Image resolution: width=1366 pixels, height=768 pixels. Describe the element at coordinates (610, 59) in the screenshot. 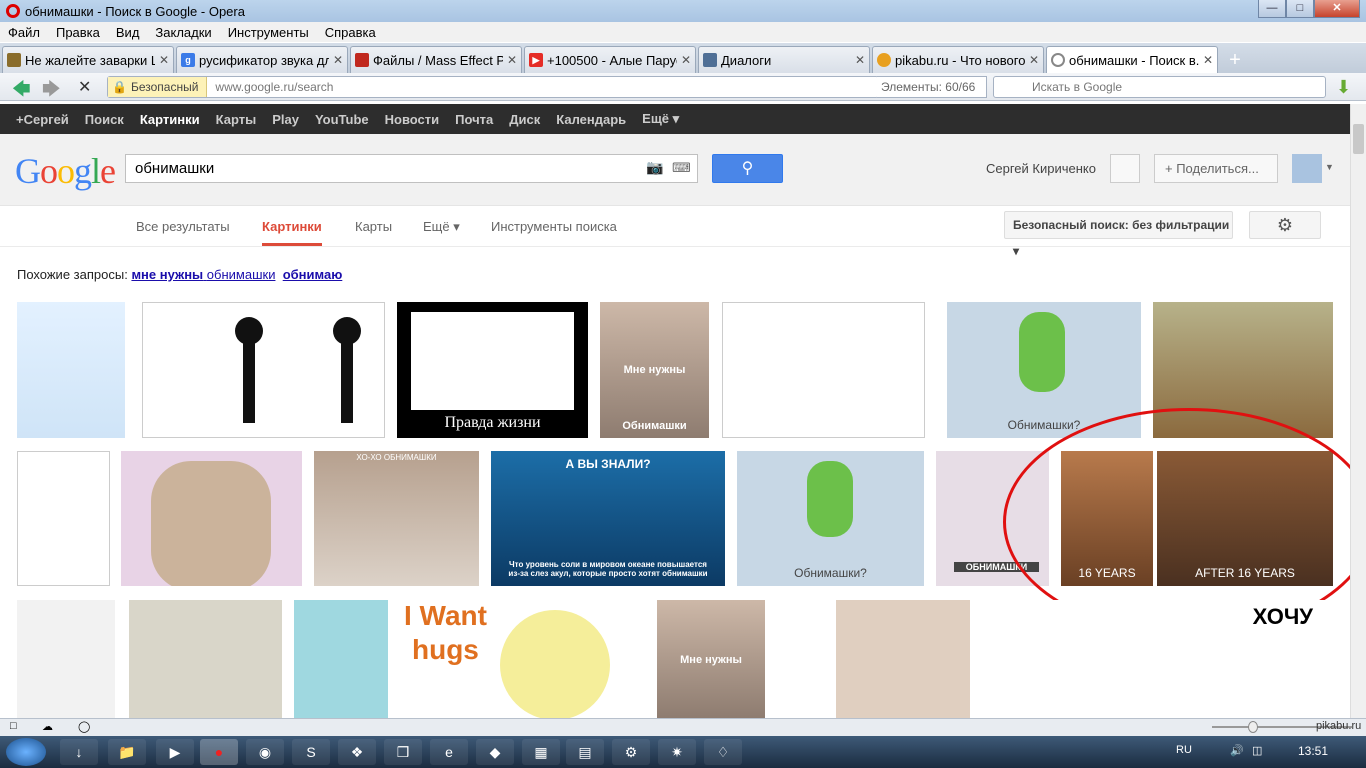

I see `tab-3: ▶ +100500 - Алые Парус... ✕` at that location.